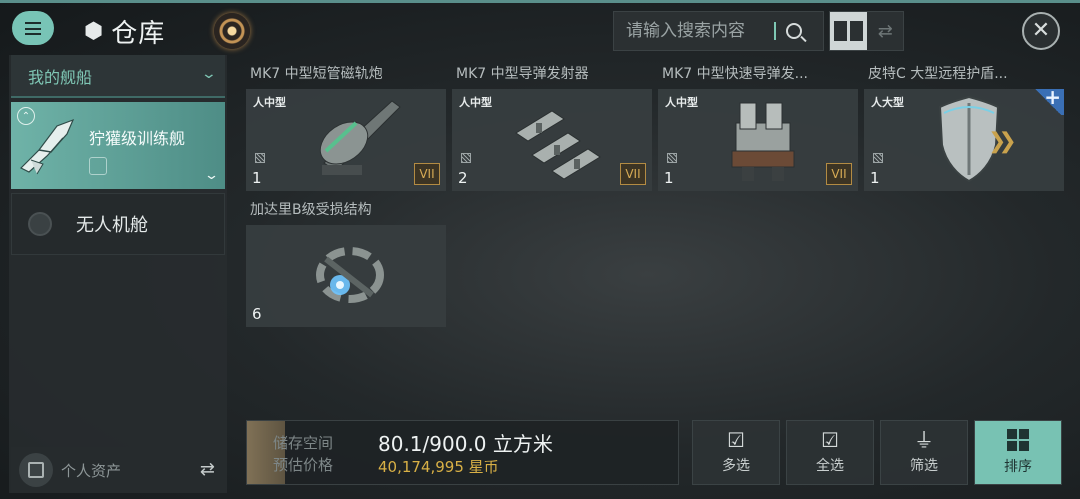  What do you see at coordinates (924, 440) in the screenshot?
I see `filter-icon: ⏚` at bounding box center [924, 440].